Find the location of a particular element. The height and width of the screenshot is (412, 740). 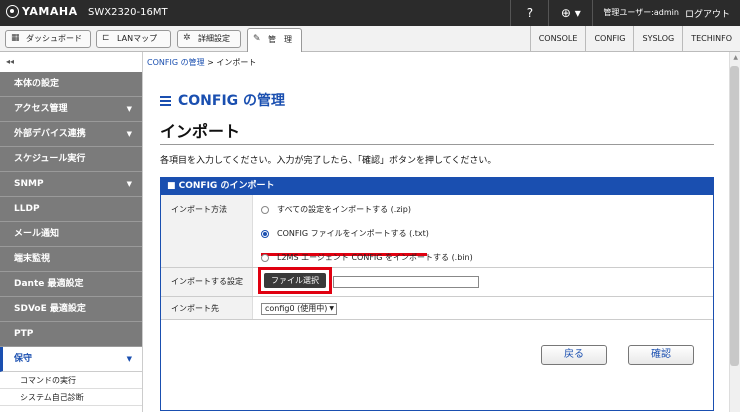

yamaha-logo: YAMAHA is located at coordinates (42, 11).